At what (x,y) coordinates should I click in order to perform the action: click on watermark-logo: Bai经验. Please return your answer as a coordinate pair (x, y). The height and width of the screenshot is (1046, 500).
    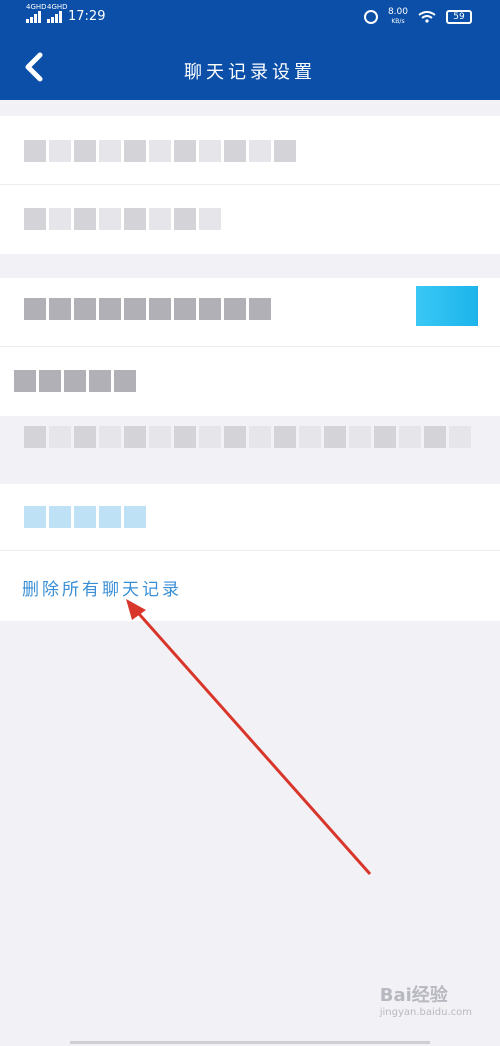
    Looking at the image, I should click on (413, 995).